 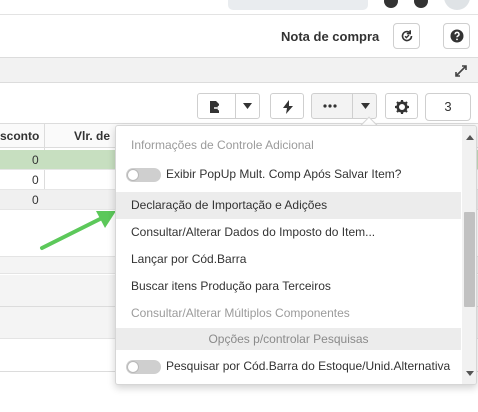 What do you see at coordinates (448, 107) in the screenshot?
I see `quantity-field: 3` at bounding box center [448, 107].